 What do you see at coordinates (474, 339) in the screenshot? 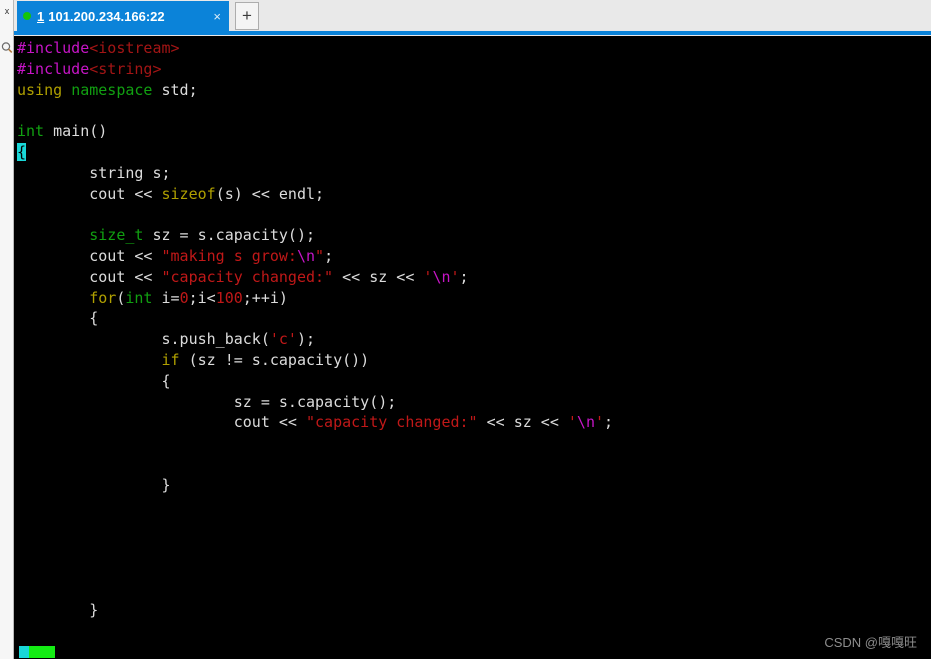
I see `terminal-line: s.push_back('c');` at bounding box center [474, 339].